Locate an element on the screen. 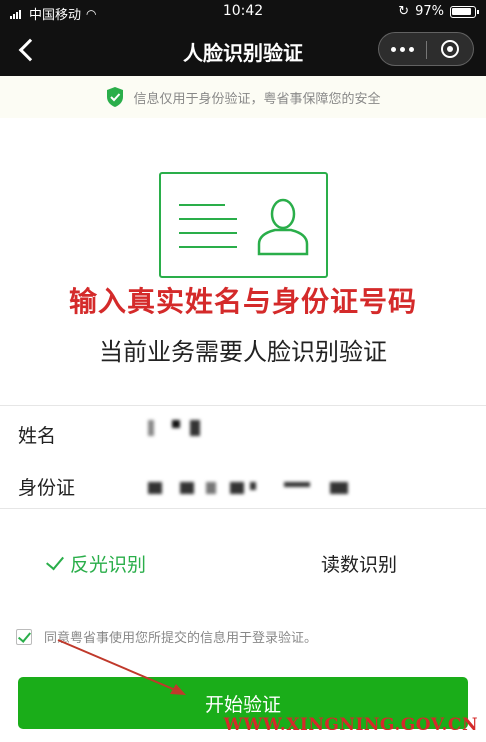 Image resolution: width=486 pixels, height=742 pixels. name-field-redacted is located at coordinates (178, 430).